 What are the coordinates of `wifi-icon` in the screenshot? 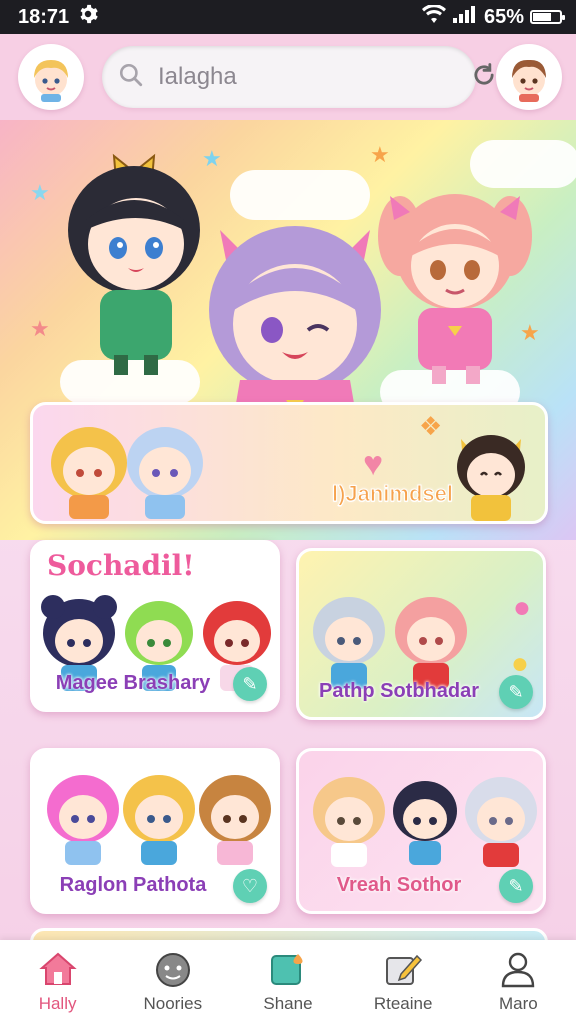 It's located at (433, 16).